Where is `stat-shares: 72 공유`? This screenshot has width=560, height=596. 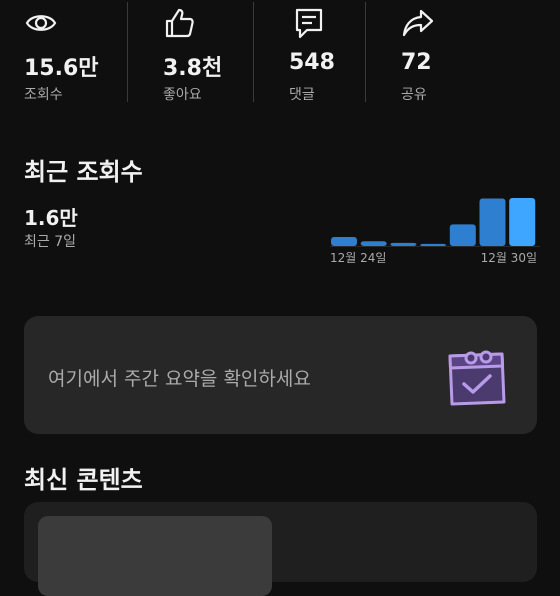 stat-shares: 72 공유 is located at coordinates (431, 52).